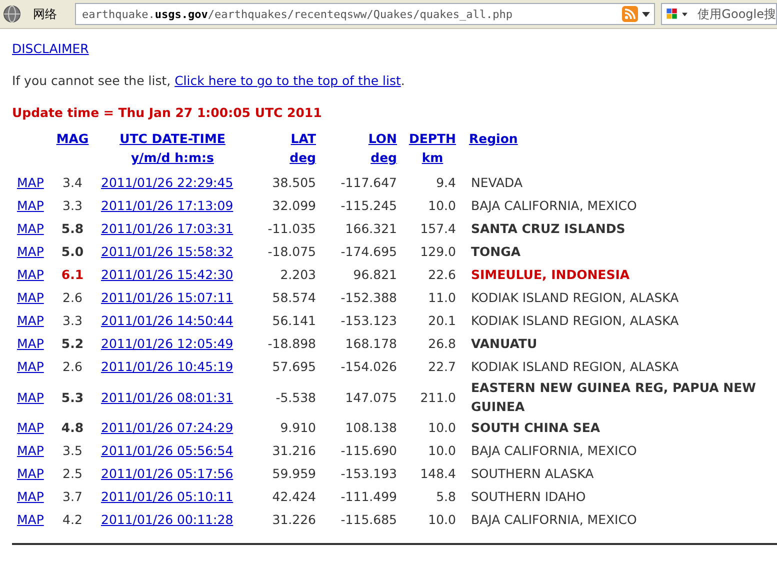 Image resolution: width=777 pixels, height=576 pixels. What do you see at coordinates (298, 274) in the screenshot?
I see `latitude-cell: 2.203` at bounding box center [298, 274].